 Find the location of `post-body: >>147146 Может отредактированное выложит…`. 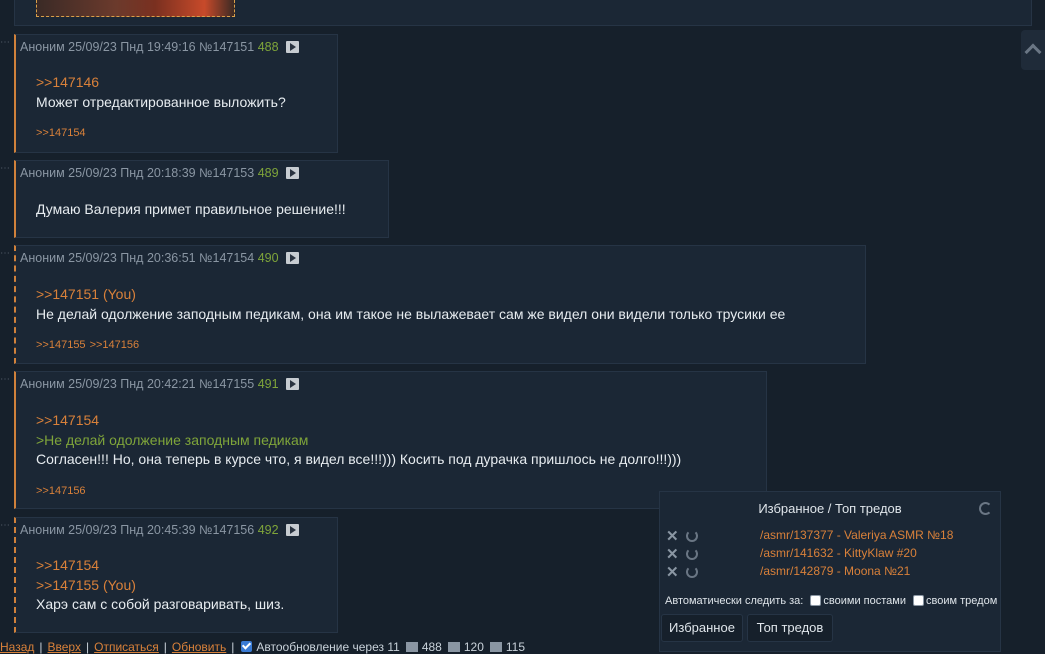

post-body: >>147146 Может отредактированное выложит… is located at coordinates (161, 92).